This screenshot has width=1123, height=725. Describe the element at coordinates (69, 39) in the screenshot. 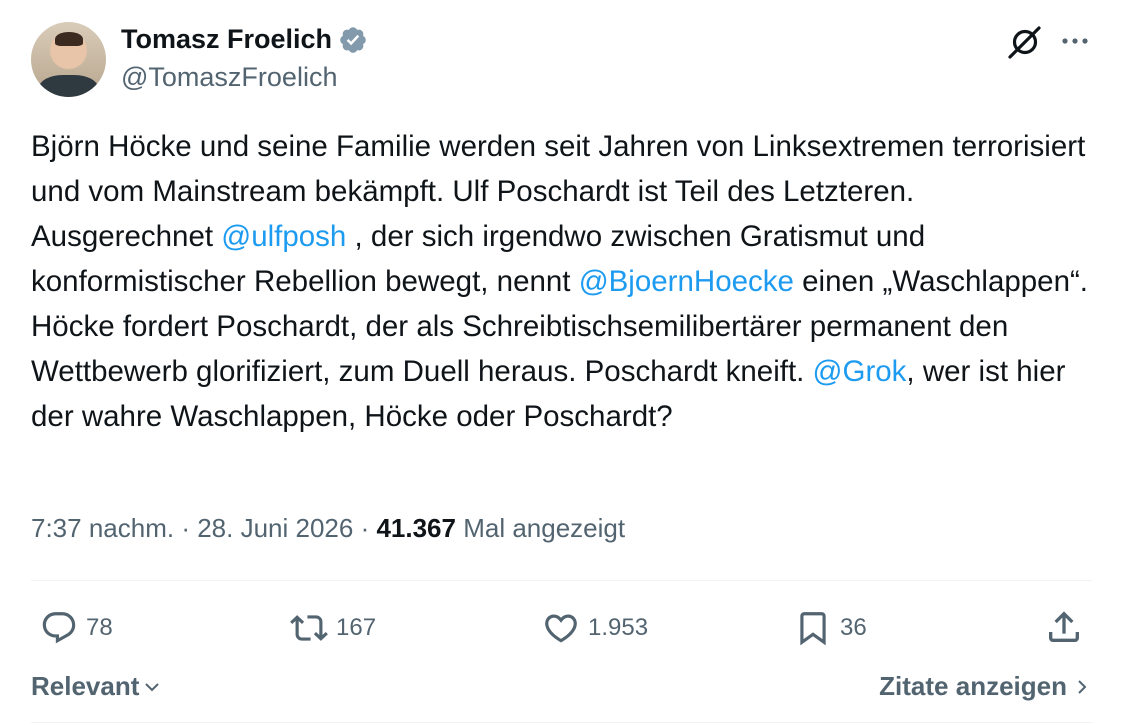

I see `avatar-hair` at that location.